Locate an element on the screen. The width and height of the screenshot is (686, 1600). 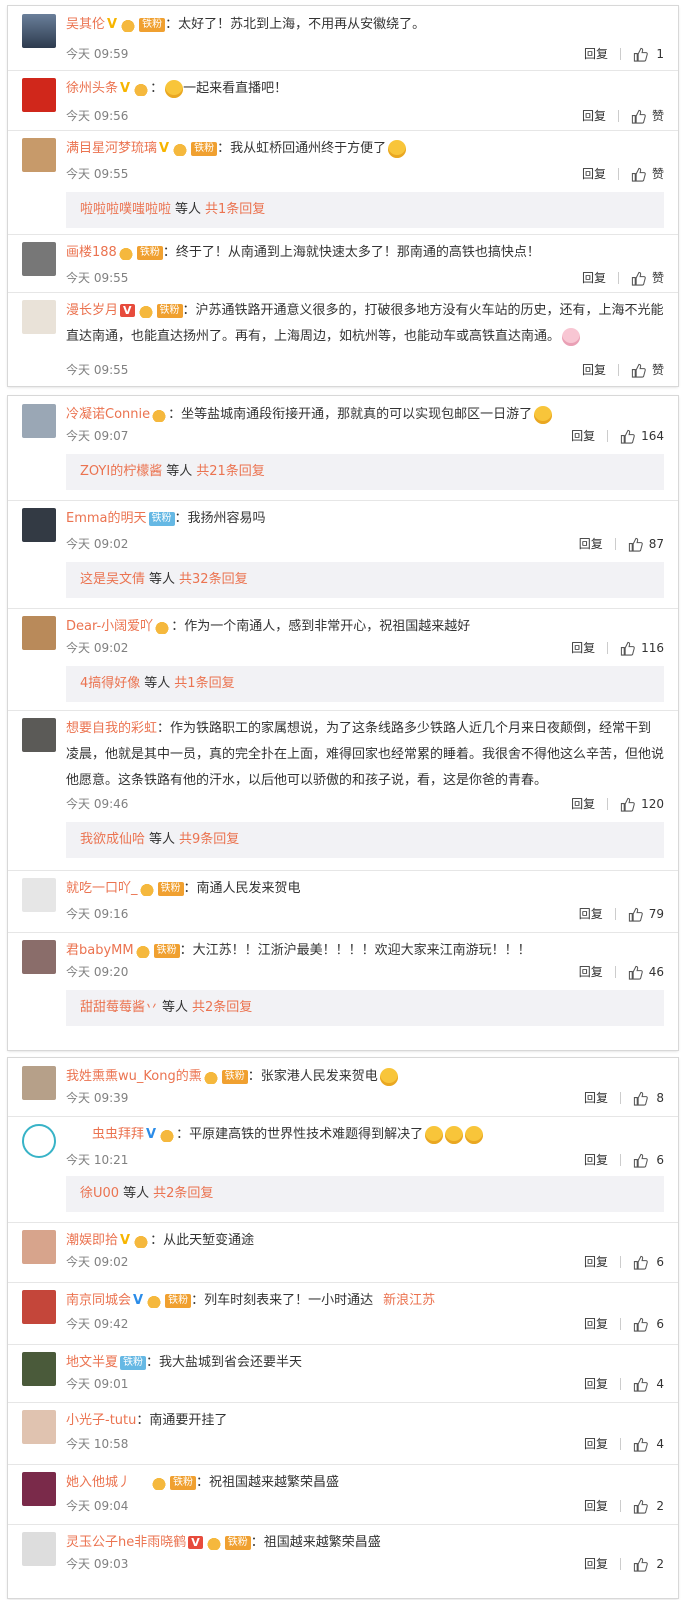
username-link: 地文半夏 is located at coordinates (92, 1362).